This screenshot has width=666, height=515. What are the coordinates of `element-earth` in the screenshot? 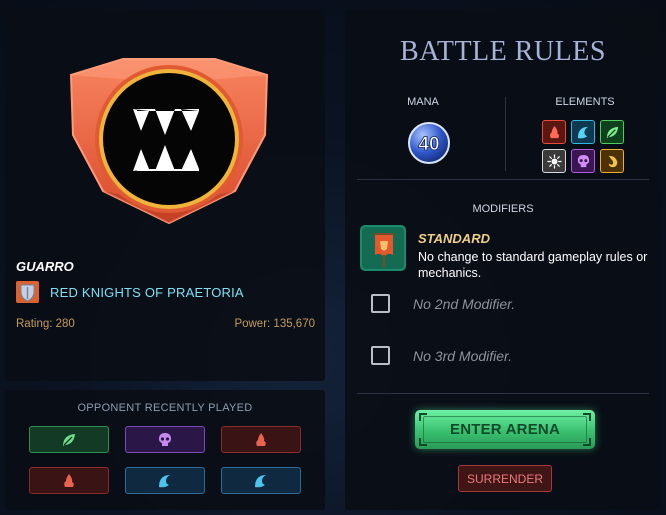 It's located at (612, 132).